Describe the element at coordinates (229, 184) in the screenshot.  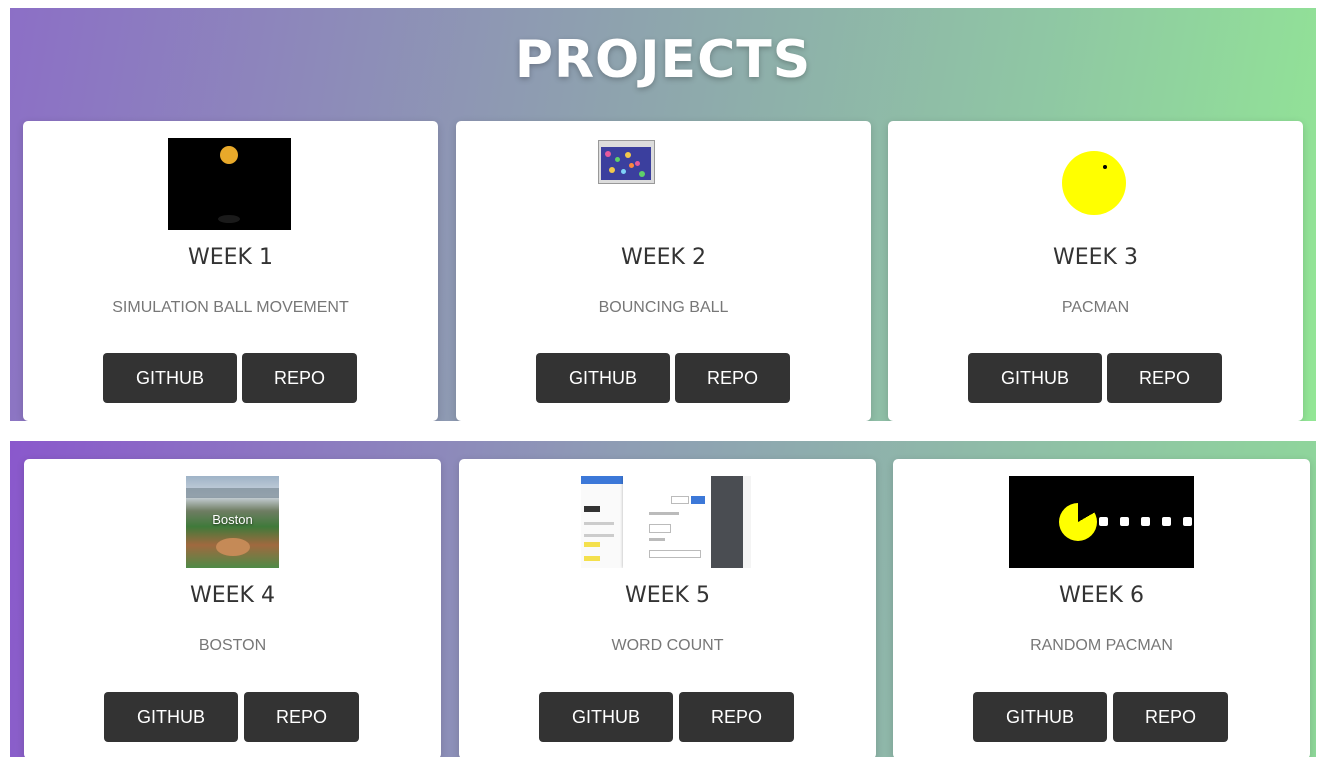
I see `ball-simulation-image` at that location.